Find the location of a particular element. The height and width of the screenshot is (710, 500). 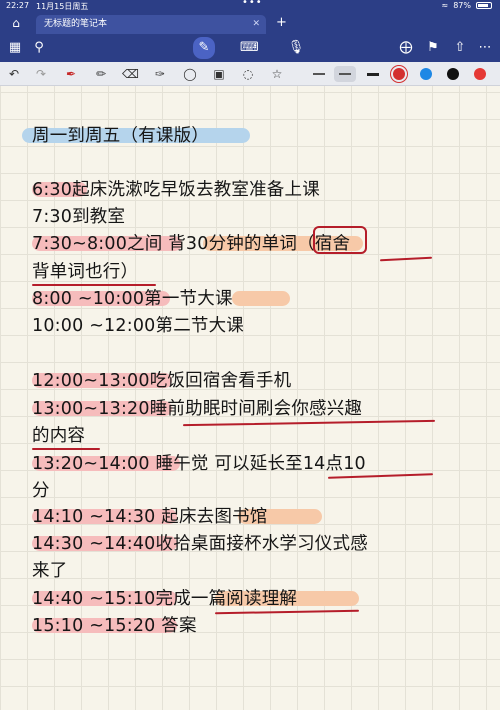

battery-percent: 87% is located at coordinates (462, 5).